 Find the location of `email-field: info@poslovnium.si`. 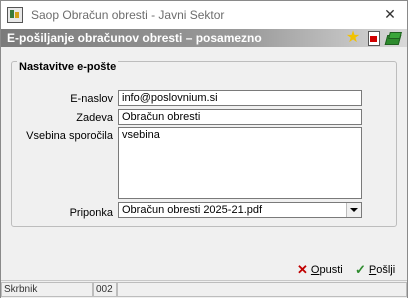

email-field: info@poslovnium.si is located at coordinates (240, 98).